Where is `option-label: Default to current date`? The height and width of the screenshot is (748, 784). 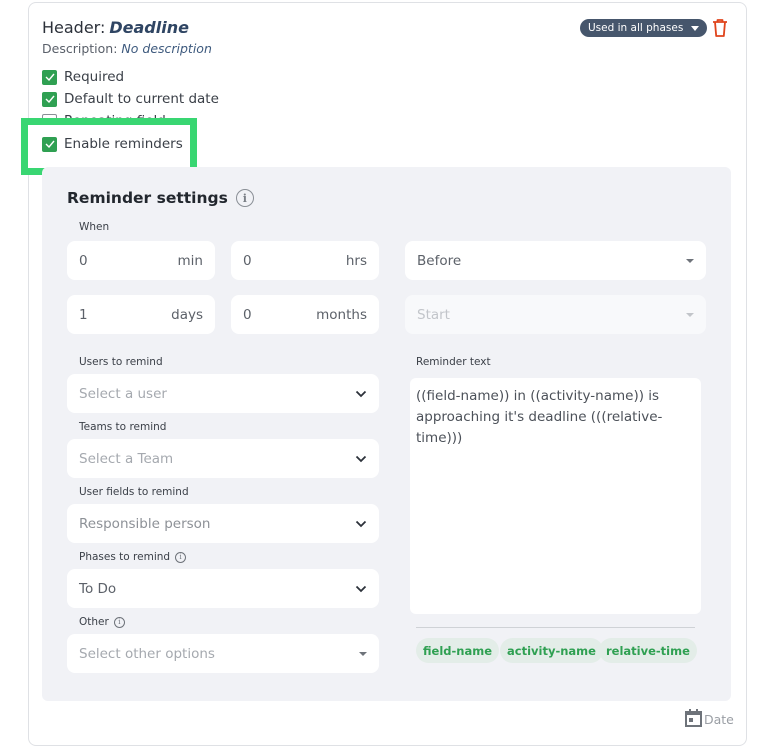
option-label: Default to current date is located at coordinates (141, 99).